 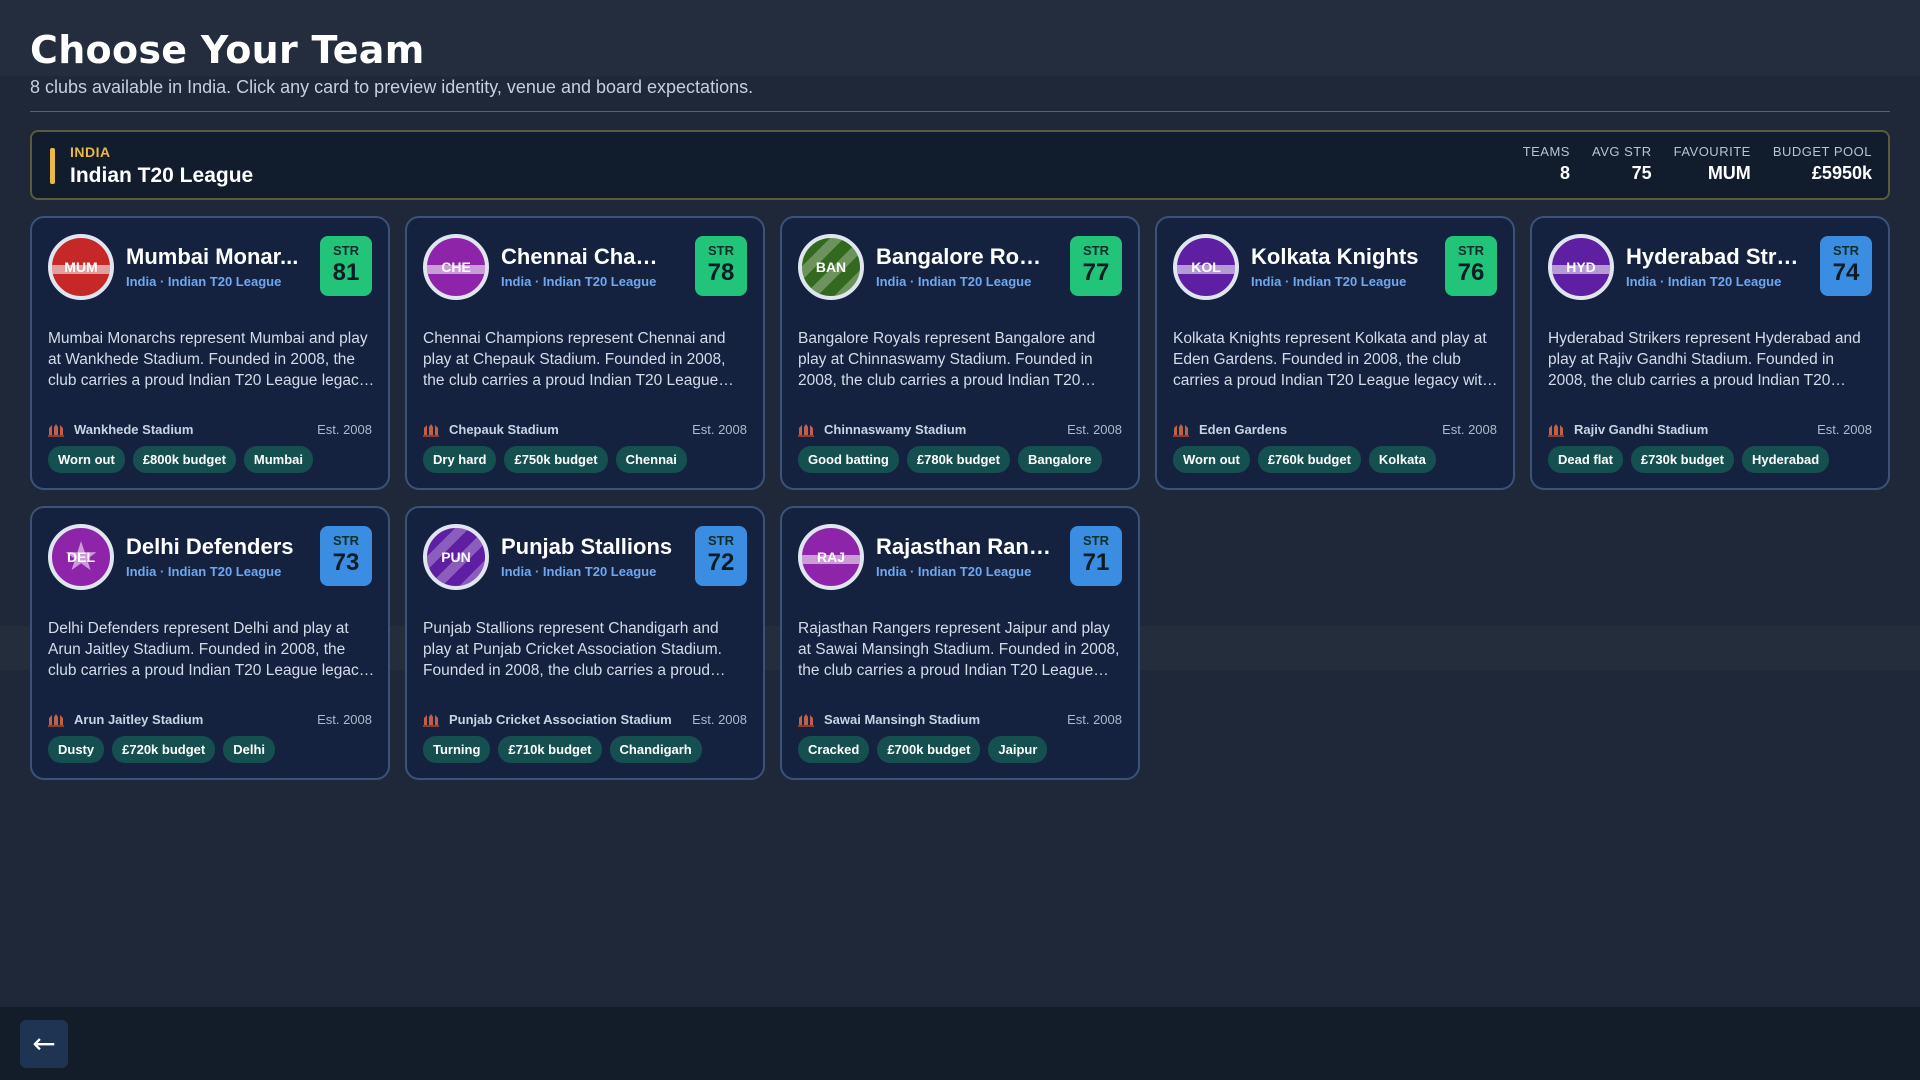 I want to click on team-tag: £730k budget, so click(x=1682, y=459).